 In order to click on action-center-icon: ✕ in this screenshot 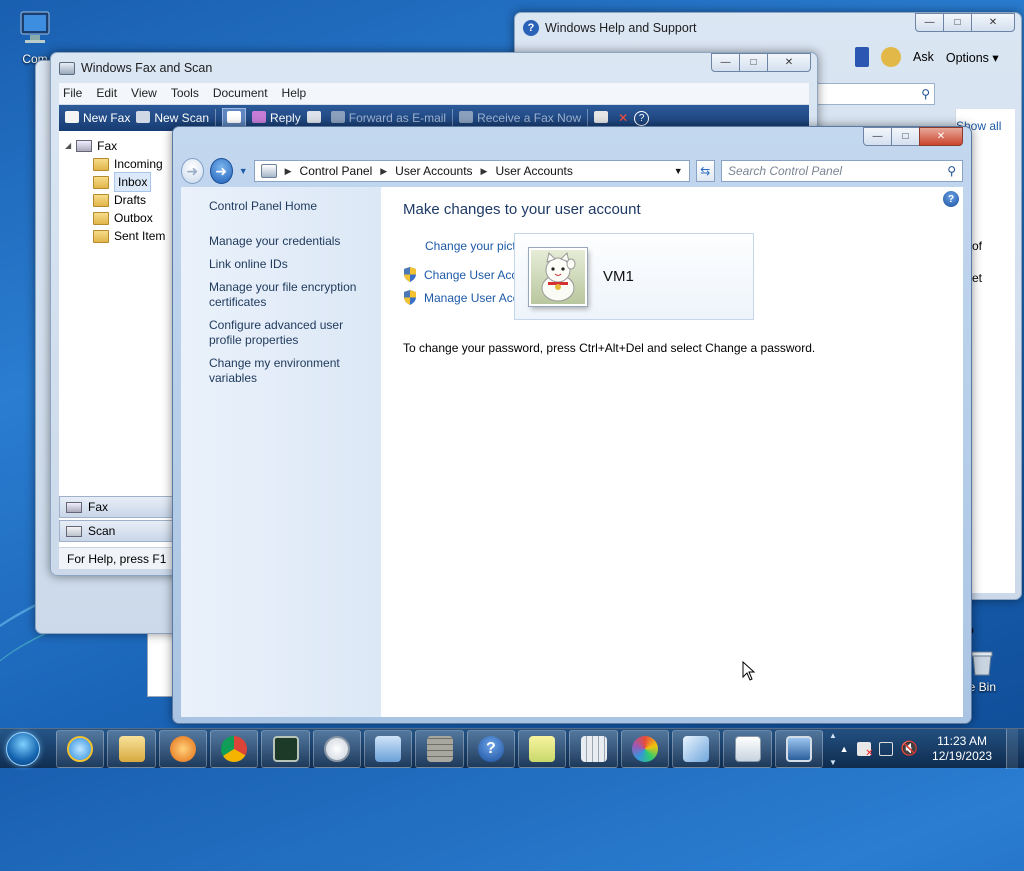, I will do `click(865, 750)`.